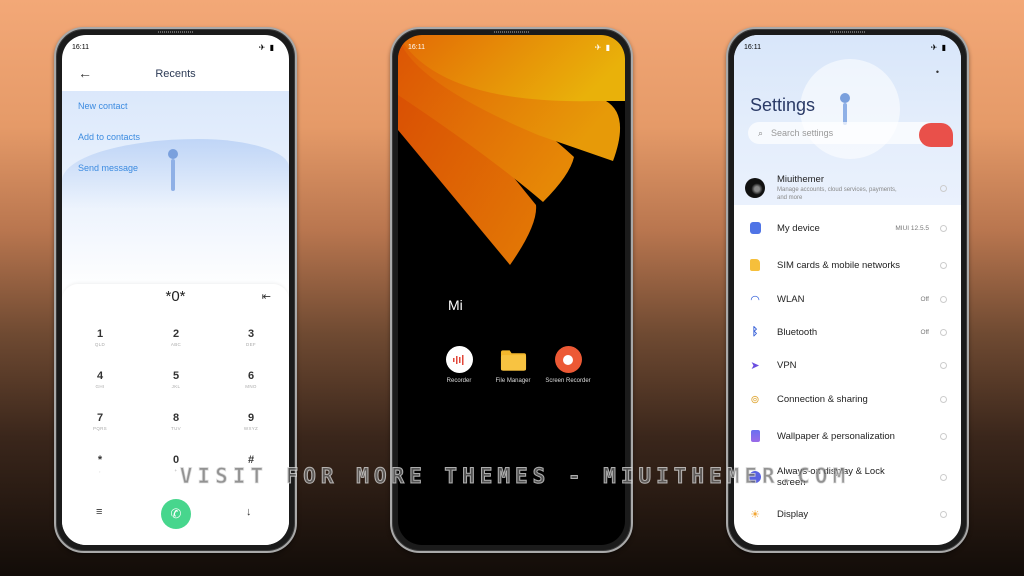 This screenshot has width=1024, height=576. I want to click on paper-plane-icon: ➤, so click(755, 365).